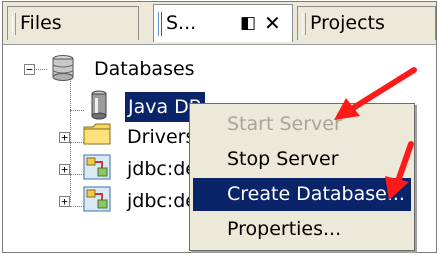  What do you see at coordinates (223, 23) in the screenshot?
I see `tab-services: S... ◧ ✕` at bounding box center [223, 23].